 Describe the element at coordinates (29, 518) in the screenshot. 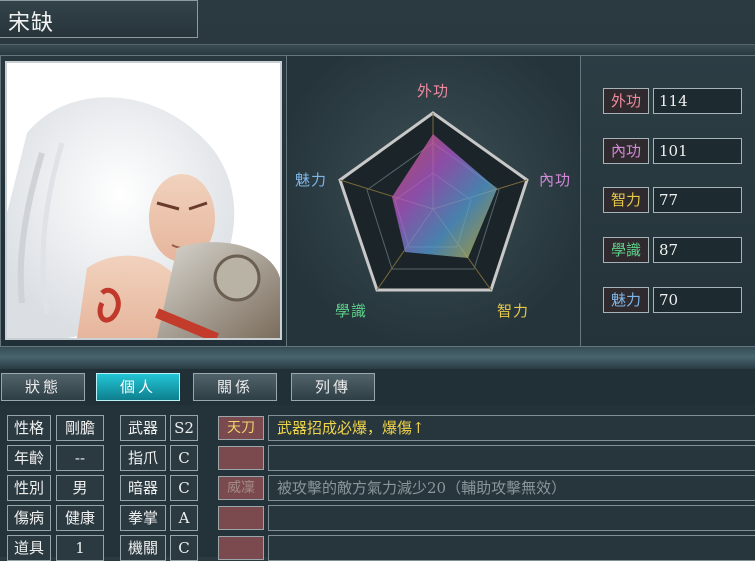

I see `personal-label: 傷病` at that location.